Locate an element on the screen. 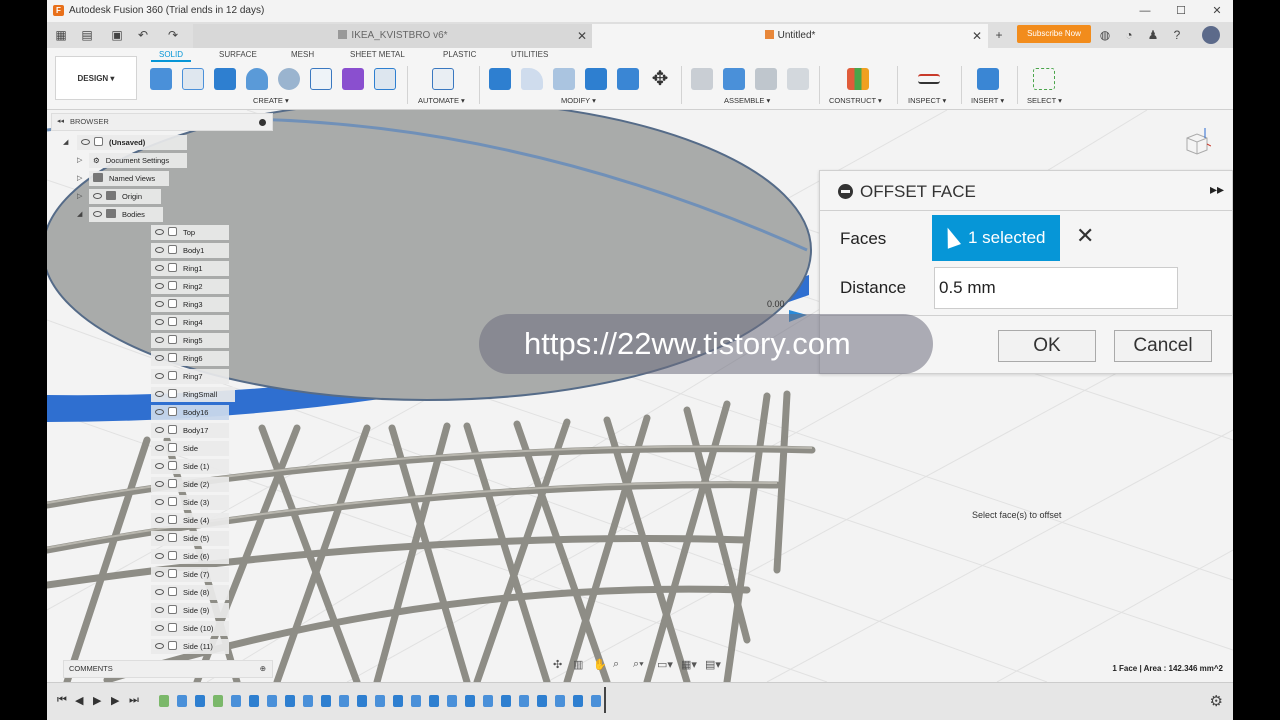 Image resolution: width=1280 pixels, height=720 pixels. insert-canvas-icon is located at coordinates (988, 79).